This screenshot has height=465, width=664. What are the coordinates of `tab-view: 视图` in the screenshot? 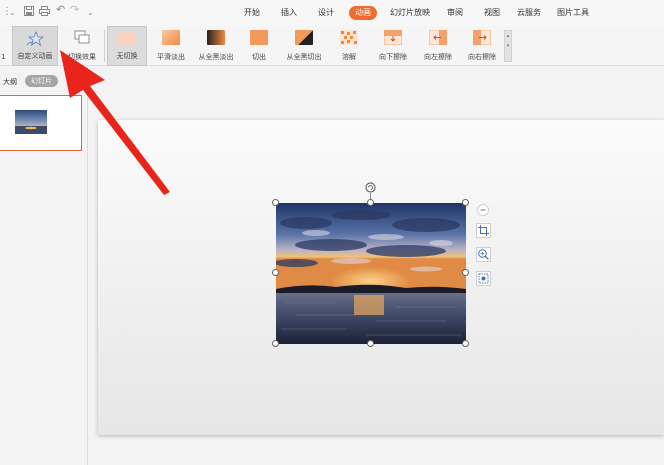 It's located at (492, 13).